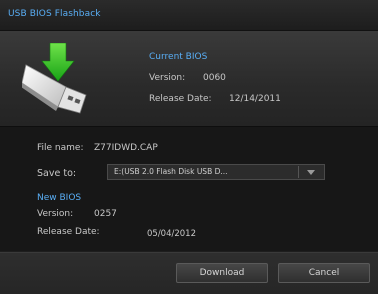 The height and width of the screenshot is (294, 378). What do you see at coordinates (105, 214) in the screenshot?
I see `new-version-value: 0257` at bounding box center [105, 214].